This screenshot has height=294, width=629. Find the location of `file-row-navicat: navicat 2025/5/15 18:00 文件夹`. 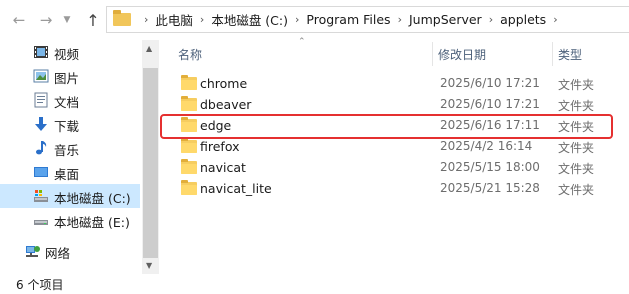

file-row-navicat: navicat 2025/5/15 18:00 文件夹 is located at coordinates (397, 167).